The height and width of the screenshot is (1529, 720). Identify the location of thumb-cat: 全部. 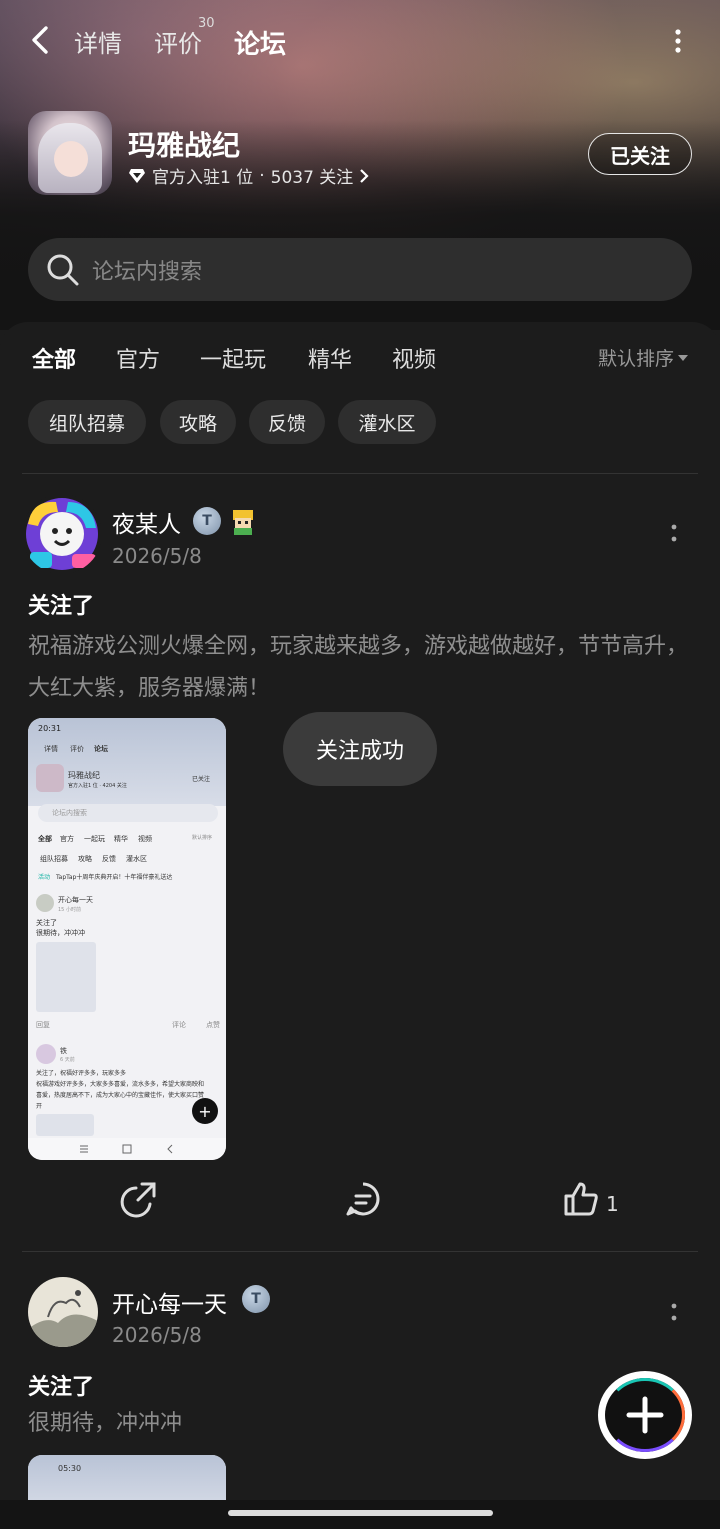
(45, 839).